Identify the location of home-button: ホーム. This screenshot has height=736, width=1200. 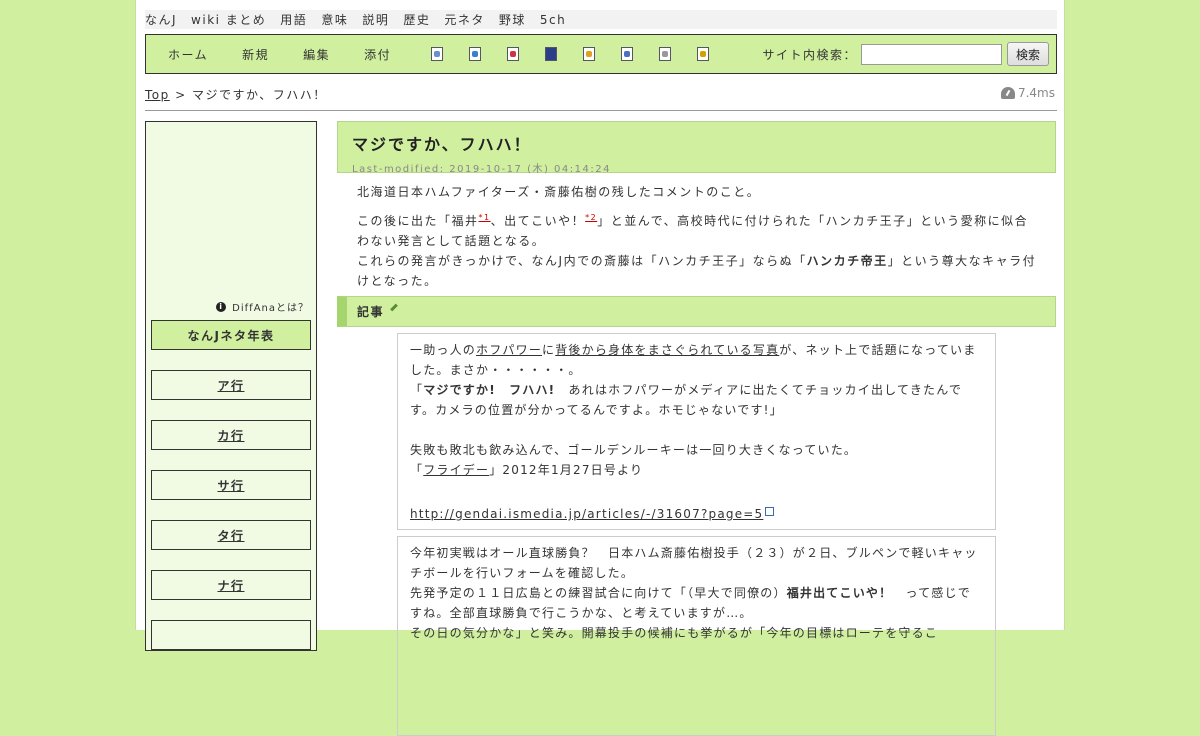
(188, 54).